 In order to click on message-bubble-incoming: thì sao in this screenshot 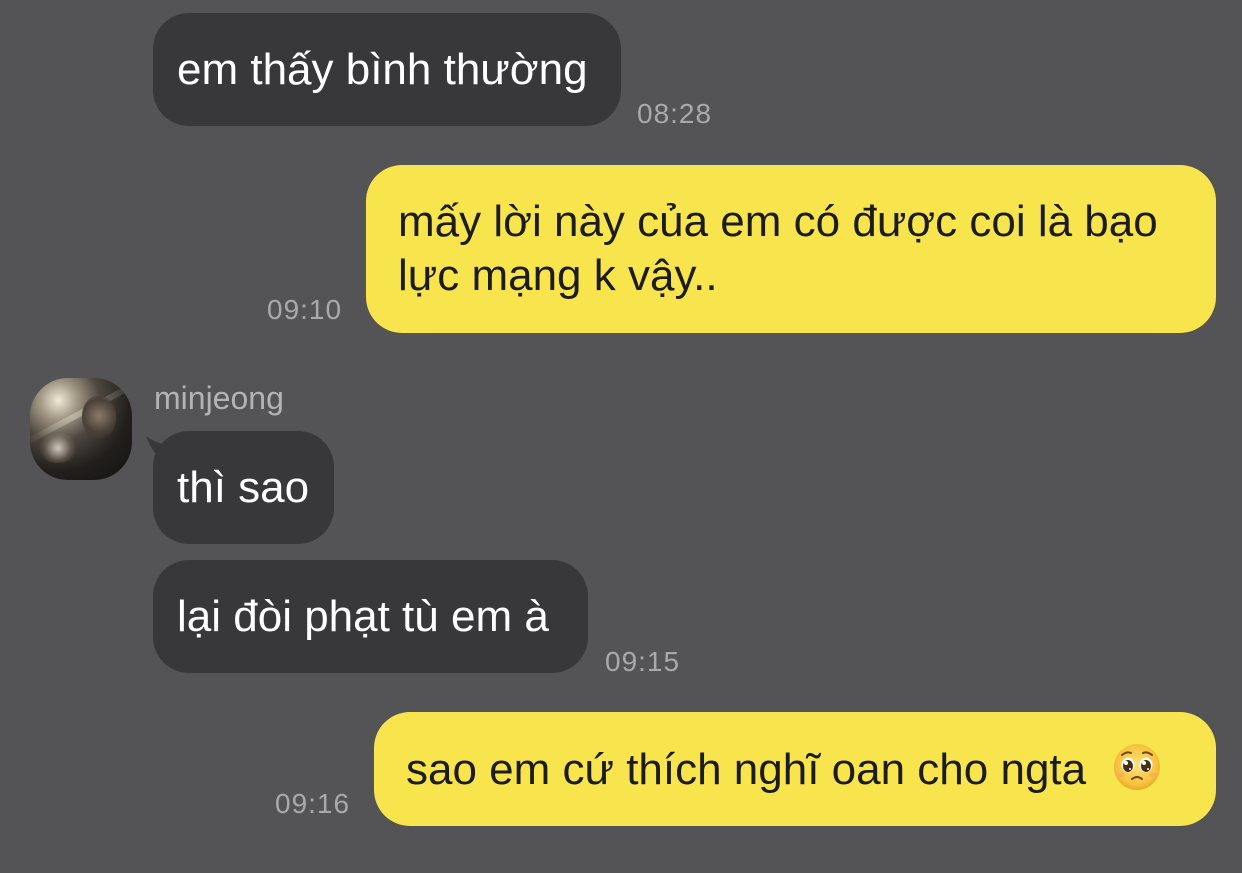, I will do `click(243, 487)`.